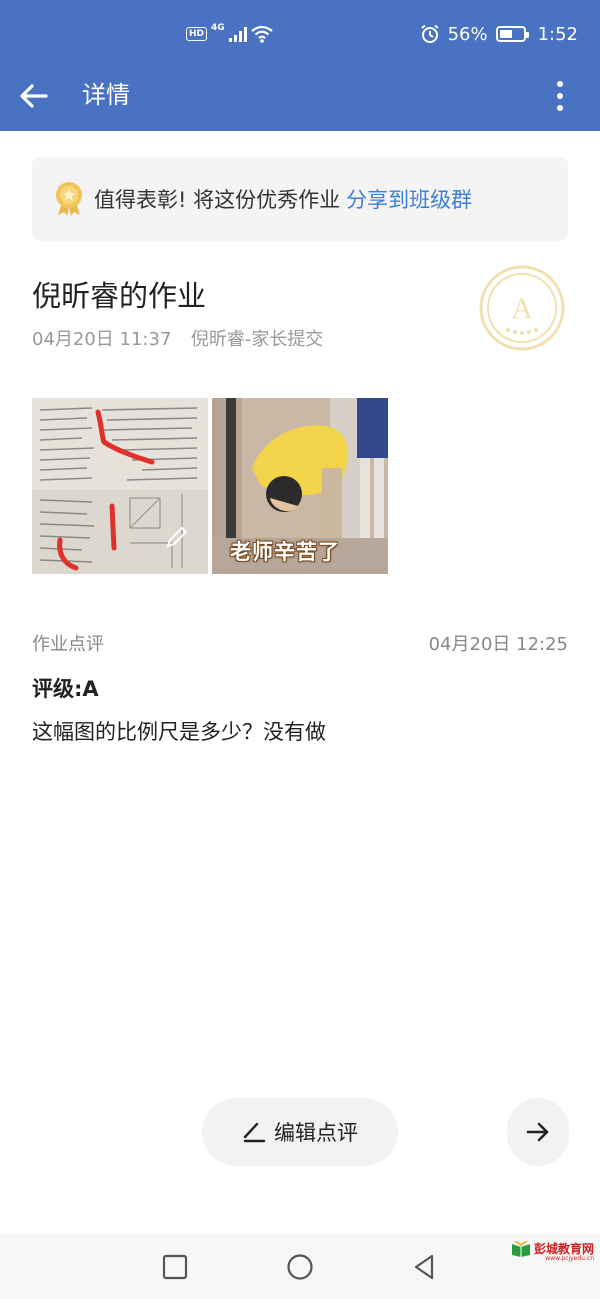 The width and height of the screenshot is (600, 1299). I want to click on status-time: 1:52, so click(557, 34).